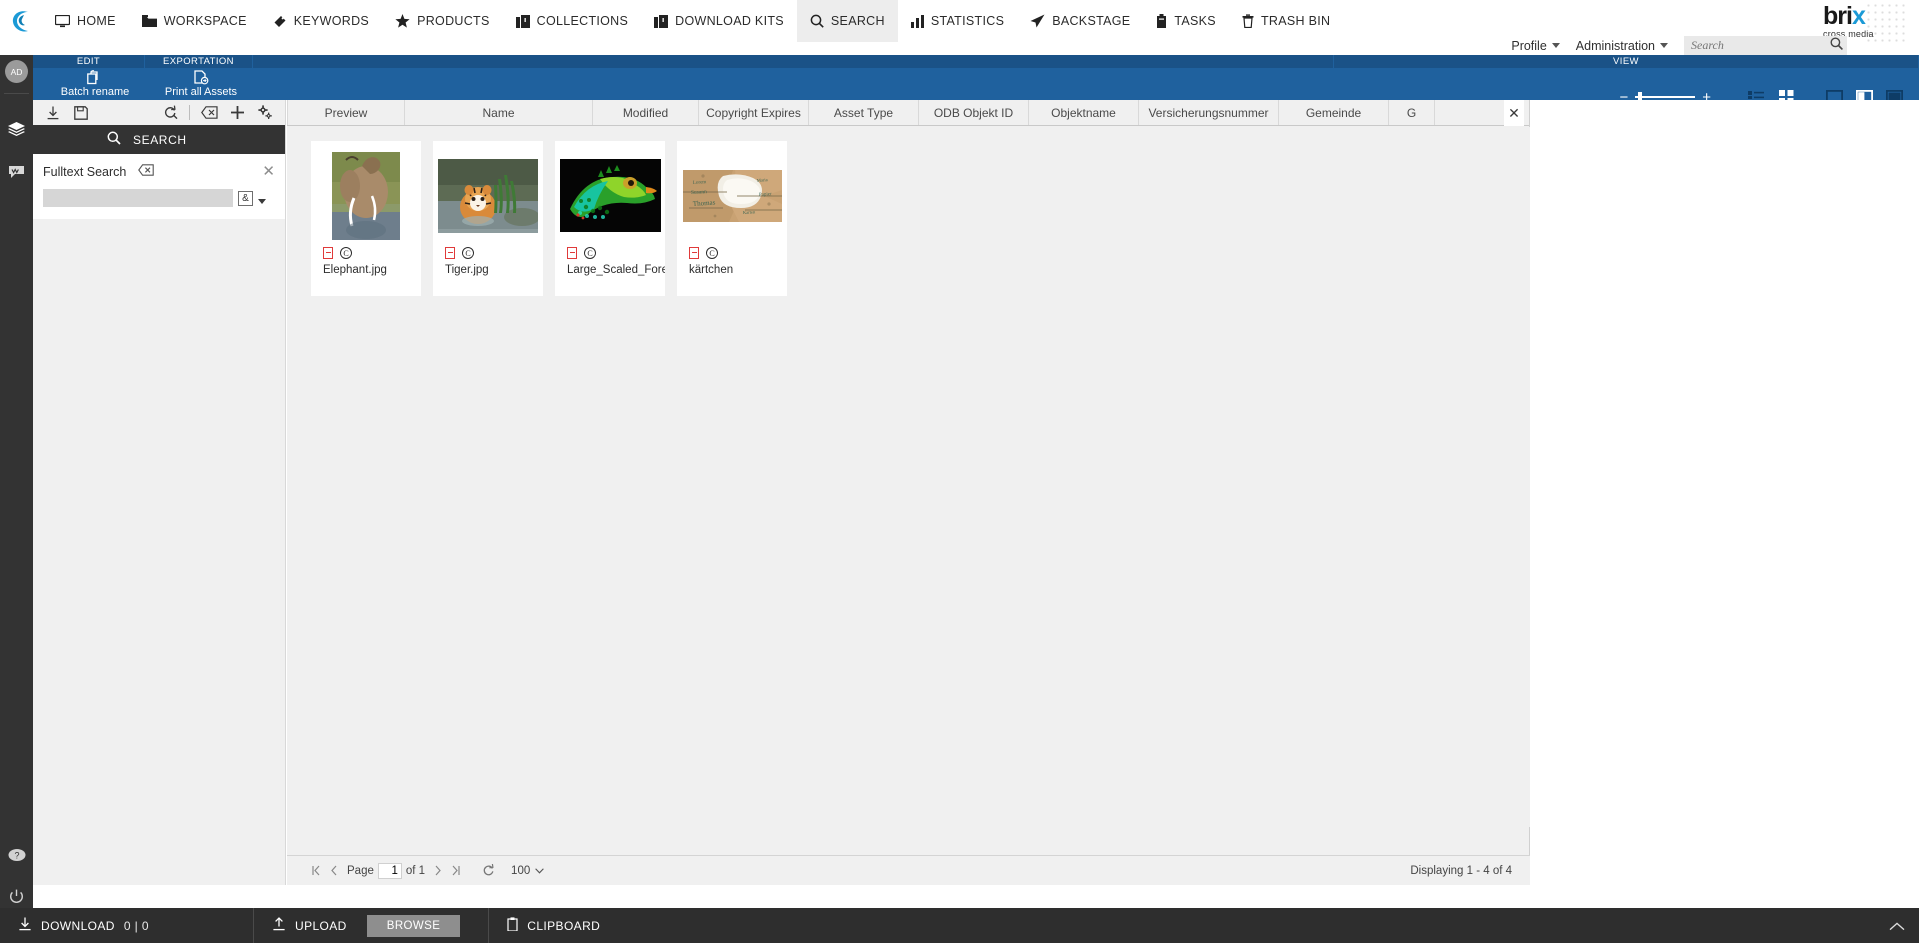 The height and width of the screenshot is (943, 1919). Describe the element at coordinates (53, 112) in the screenshot. I see `download-search-icon` at that location.